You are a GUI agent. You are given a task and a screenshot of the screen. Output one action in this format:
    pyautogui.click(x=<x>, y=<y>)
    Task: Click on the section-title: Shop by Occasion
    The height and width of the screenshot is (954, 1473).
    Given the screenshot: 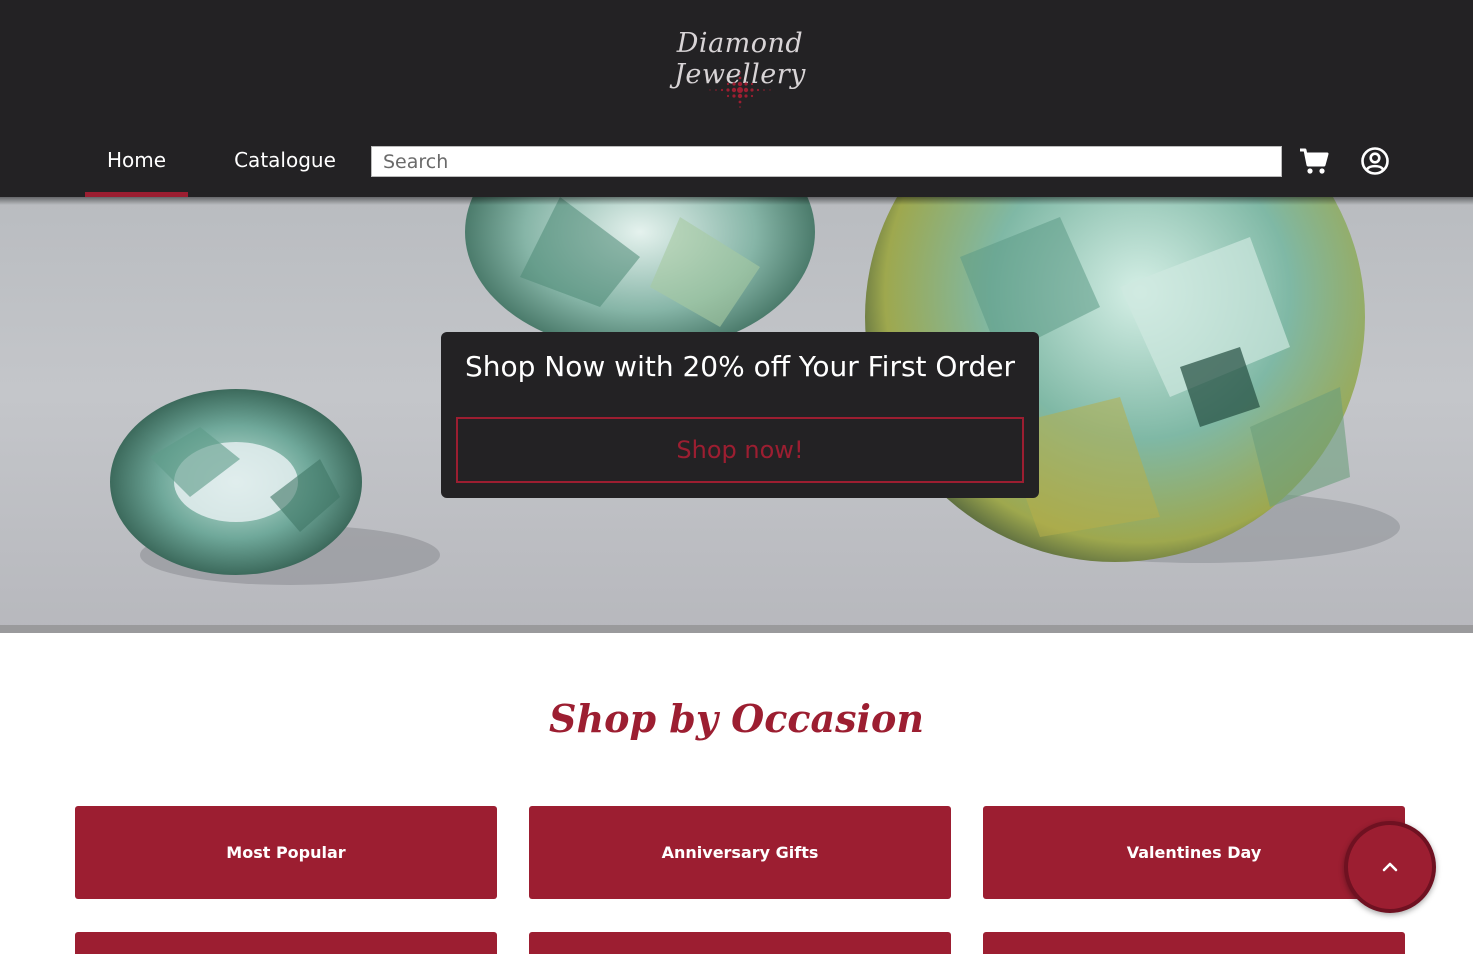 What is the action you would take?
    pyautogui.click(x=736, y=718)
    